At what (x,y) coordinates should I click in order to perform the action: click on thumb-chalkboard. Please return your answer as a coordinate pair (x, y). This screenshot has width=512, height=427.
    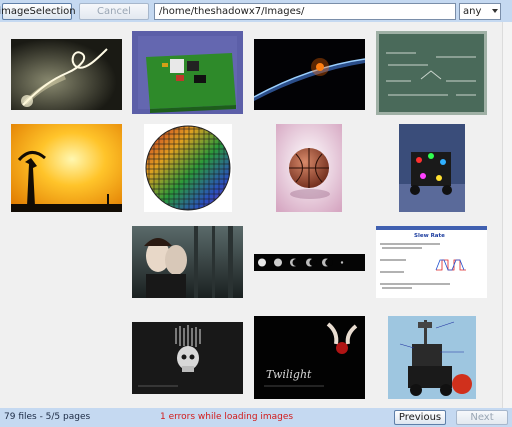
    Looking at the image, I should click on (431, 73).